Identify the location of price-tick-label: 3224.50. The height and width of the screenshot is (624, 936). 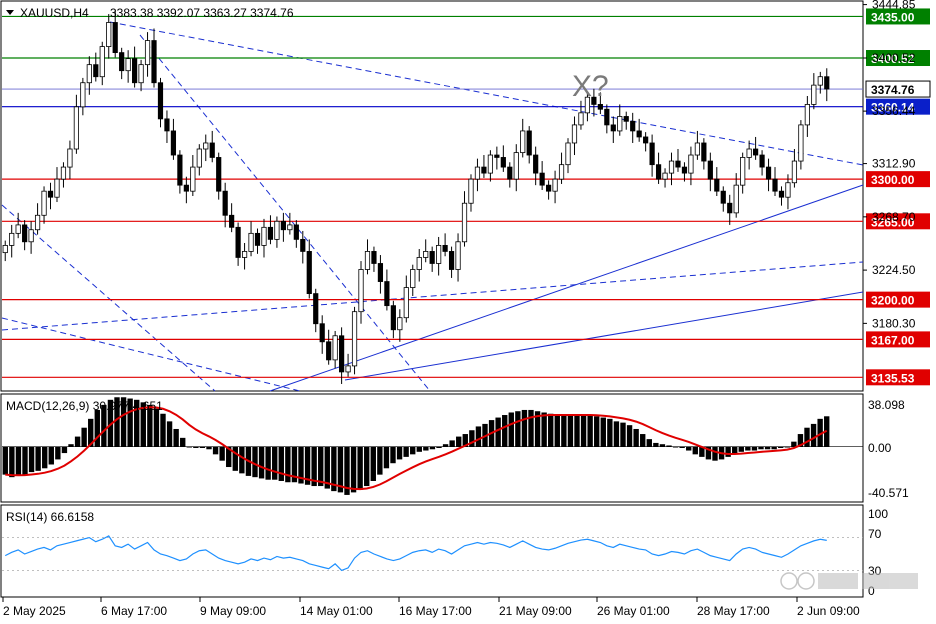
(894, 270).